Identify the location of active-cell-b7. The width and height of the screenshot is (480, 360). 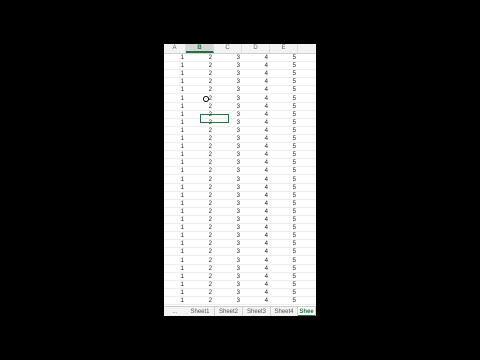
(214, 118).